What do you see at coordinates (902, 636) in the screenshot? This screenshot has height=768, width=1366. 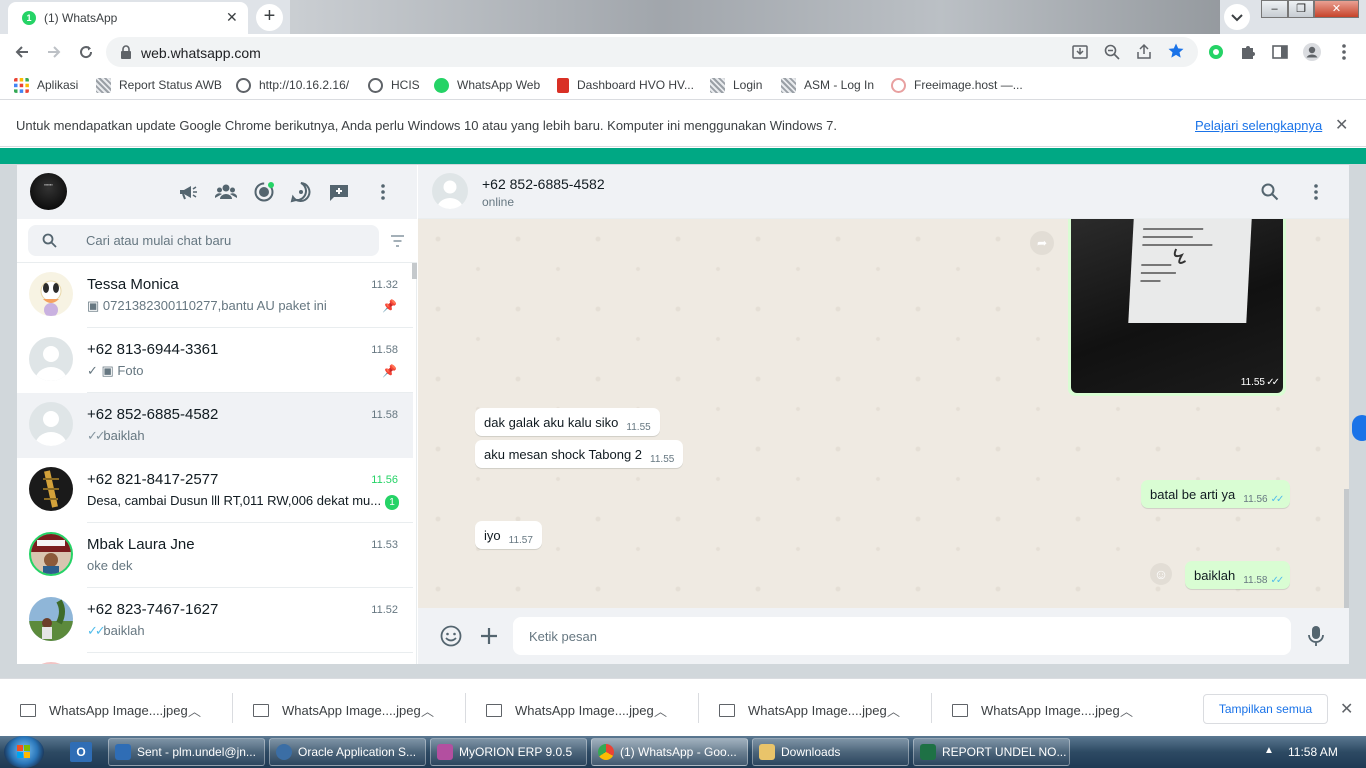 I see `message-input: Ketik pesan` at bounding box center [902, 636].